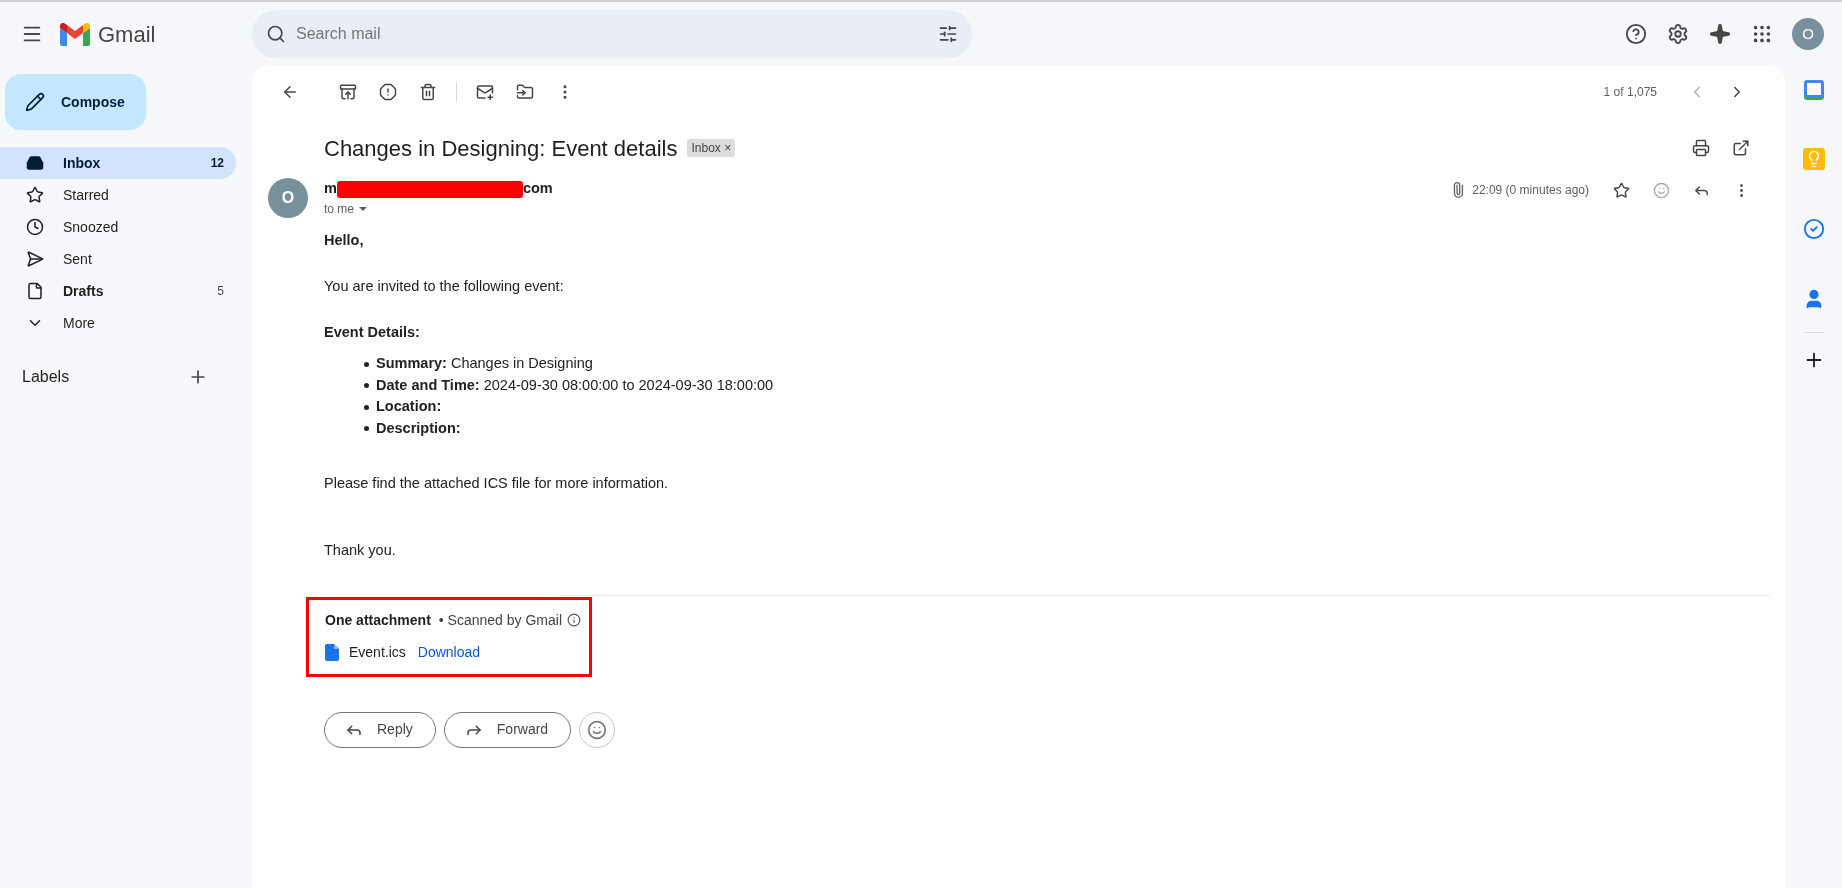 This screenshot has height=888, width=1842. What do you see at coordinates (288, 198) in the screenshot?
I see `sender-avatar: O` at bounding box center [288, 198].